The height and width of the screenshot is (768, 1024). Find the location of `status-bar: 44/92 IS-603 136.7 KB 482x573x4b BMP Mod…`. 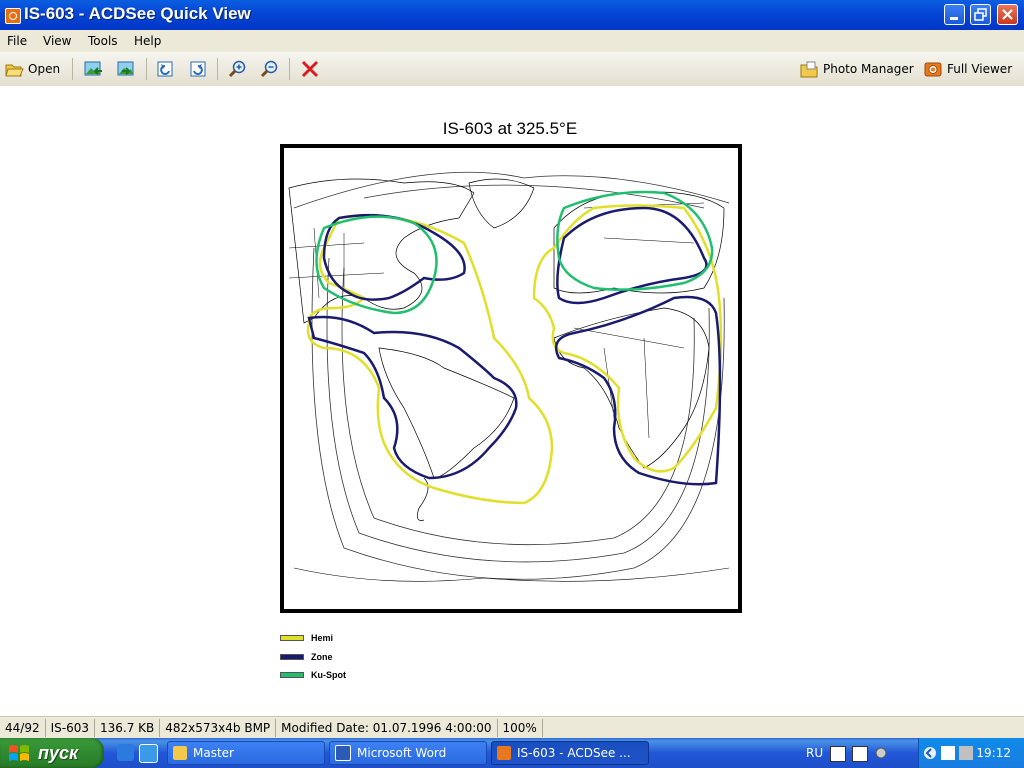

status-bar: 44/92 IS-603 136.7 KB 482x573x4b BMP Mod… is located at coordinates (512, 727).